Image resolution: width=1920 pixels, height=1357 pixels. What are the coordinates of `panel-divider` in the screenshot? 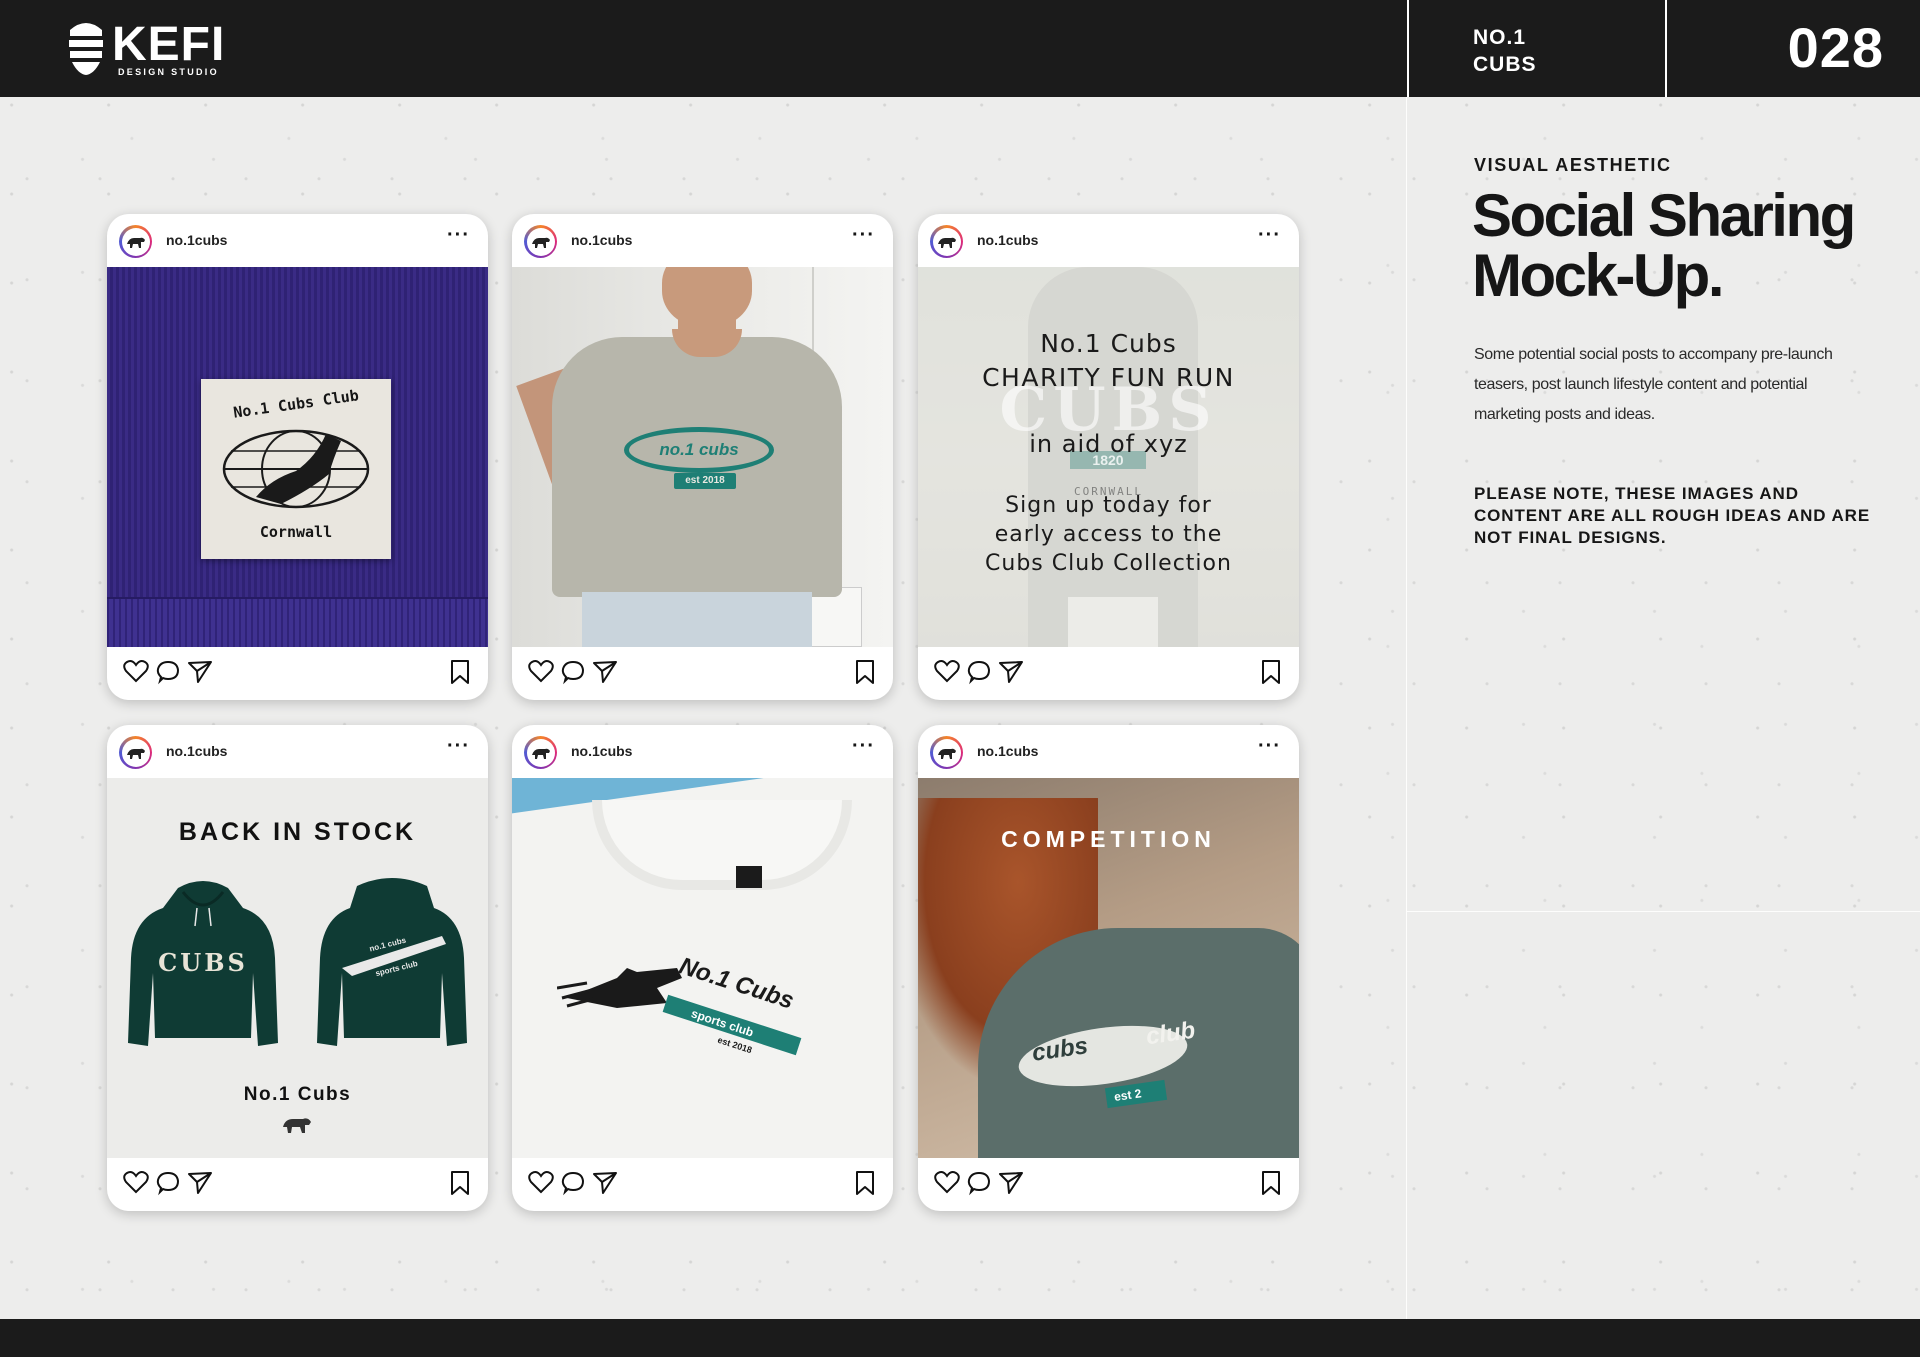 It's located at (1406, 708).